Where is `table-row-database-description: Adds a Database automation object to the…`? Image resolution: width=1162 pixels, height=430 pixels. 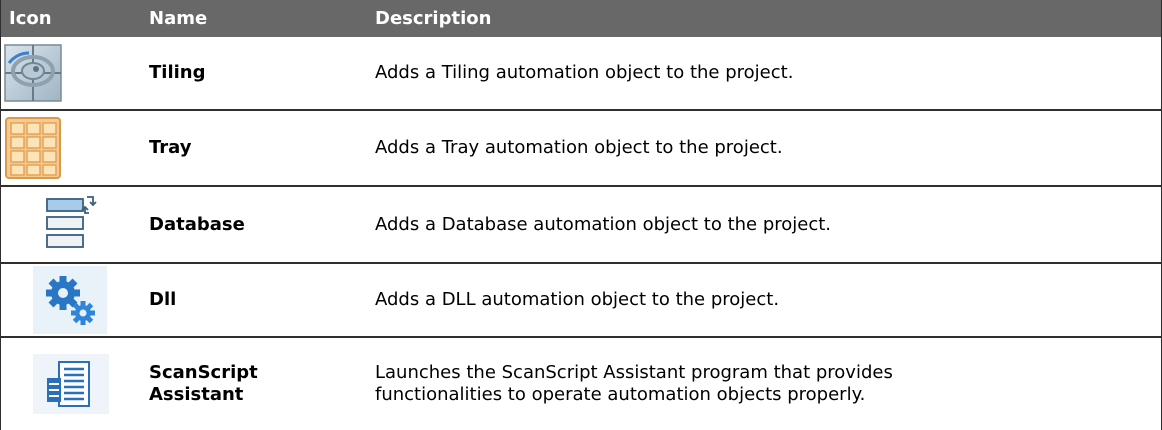 table-row-database-description: Adds a Database automation object to the… is located at coordinates (768, 225).